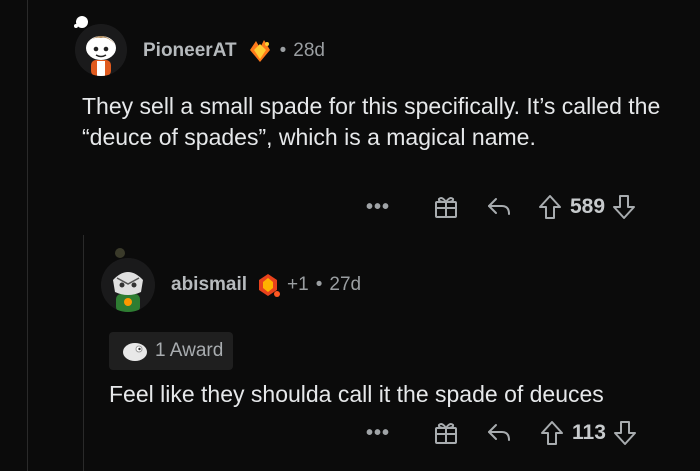 The width and height of the screenshot is (700, 471). I want to click on vote-count: 589, so click(588, 206).